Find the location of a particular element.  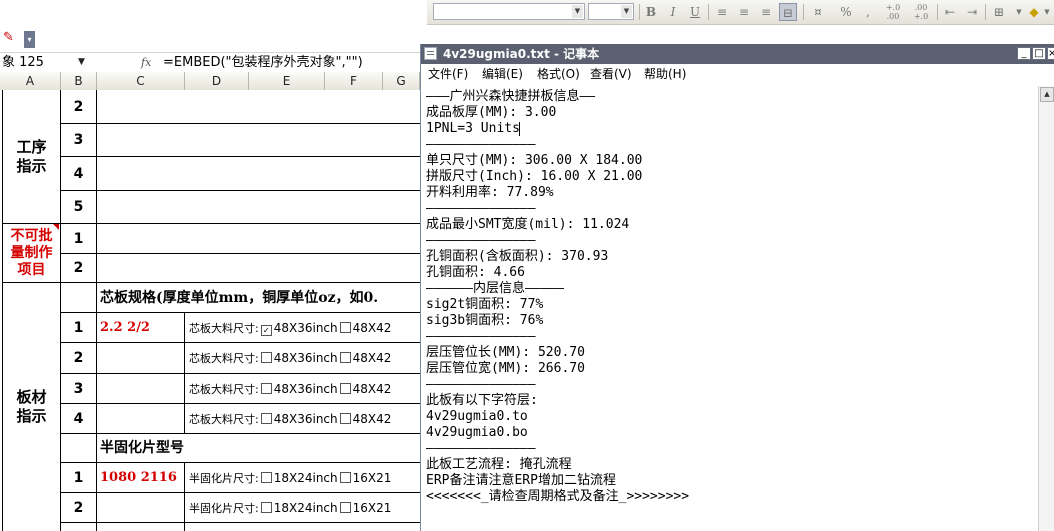

comma-button: , is located at coordinates (868, 12).